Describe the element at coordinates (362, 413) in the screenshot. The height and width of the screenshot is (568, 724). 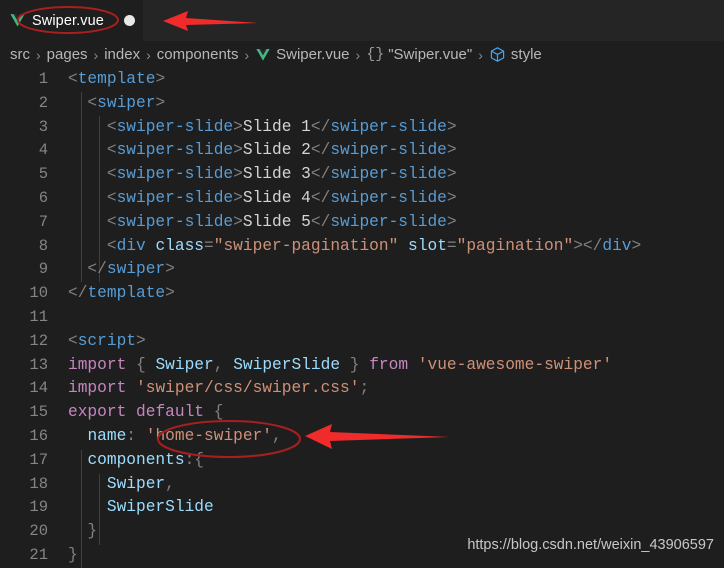
I see `code-line: 15 export default {` at that location.